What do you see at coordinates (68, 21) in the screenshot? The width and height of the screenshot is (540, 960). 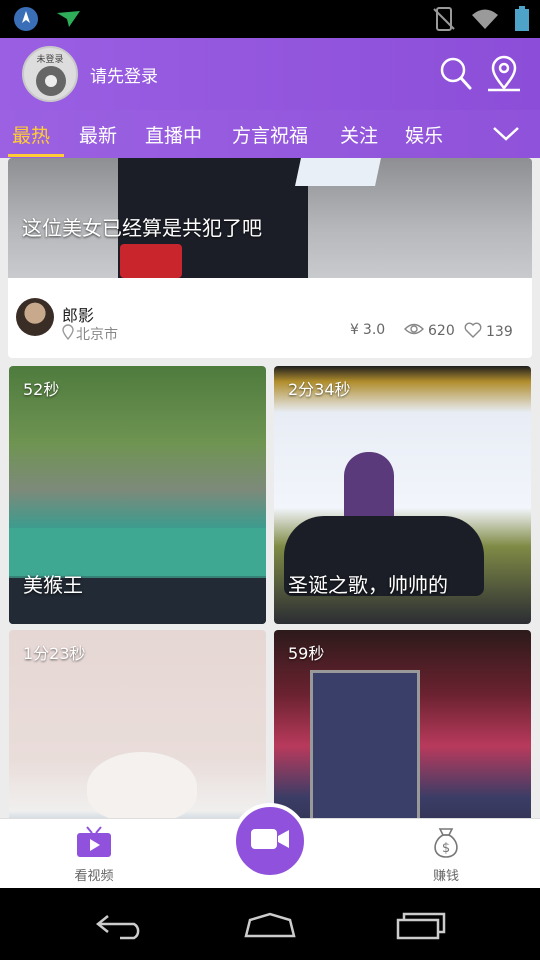 I see `paper-plane-icon` at bounding box center [68, 21].